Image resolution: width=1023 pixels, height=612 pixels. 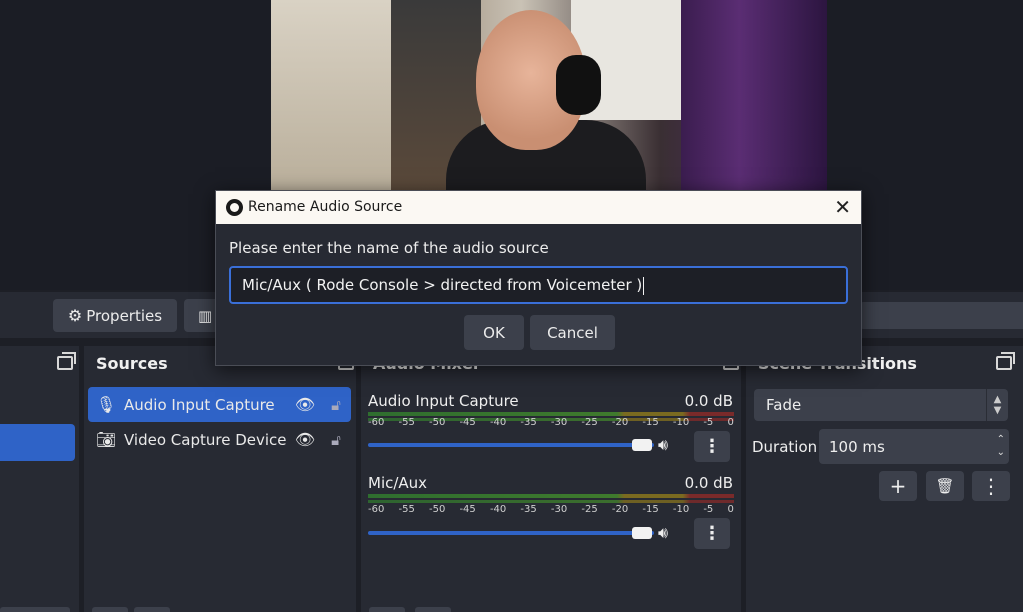 I want to click on sources-title: Sources, so click(x=132, y=363).